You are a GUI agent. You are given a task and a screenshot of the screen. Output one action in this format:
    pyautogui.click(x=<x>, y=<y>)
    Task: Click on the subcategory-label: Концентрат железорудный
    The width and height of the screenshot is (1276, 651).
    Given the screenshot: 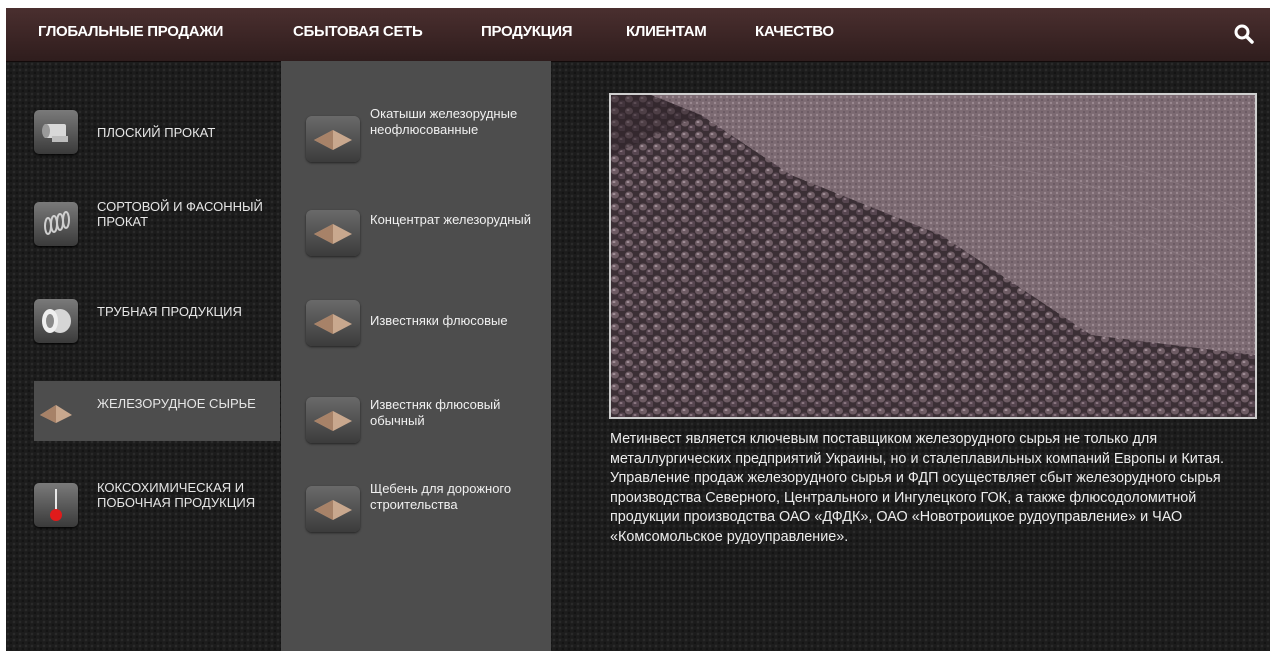 What is the action you would take?
    pyautogui.click(x=450, y=219)
    